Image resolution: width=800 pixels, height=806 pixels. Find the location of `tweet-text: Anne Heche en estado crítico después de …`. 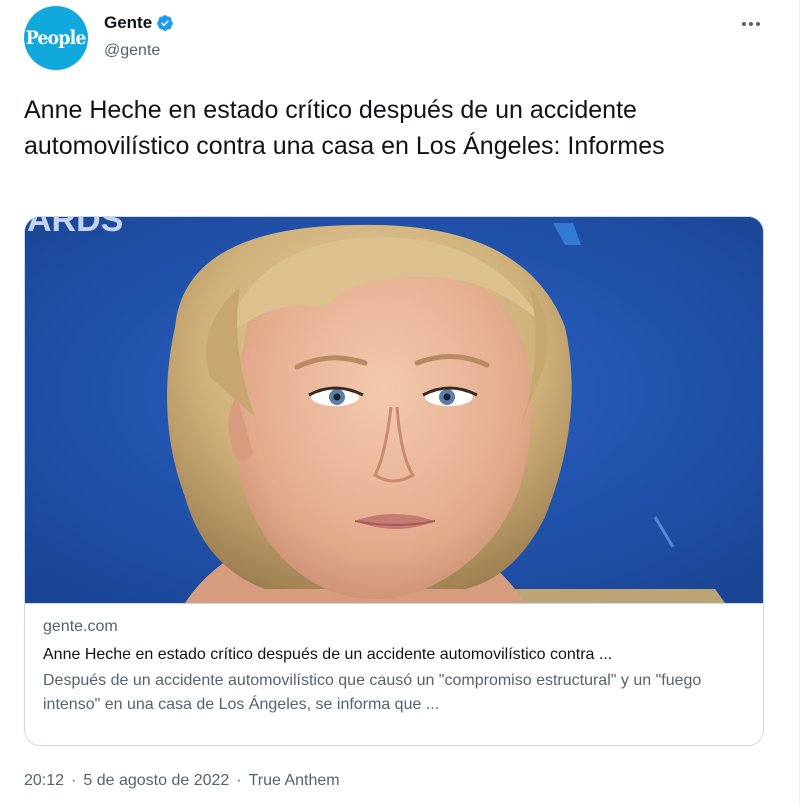

tweet-text: Anne Heche en estado crítico después de … is located at coordinates (344, 128).